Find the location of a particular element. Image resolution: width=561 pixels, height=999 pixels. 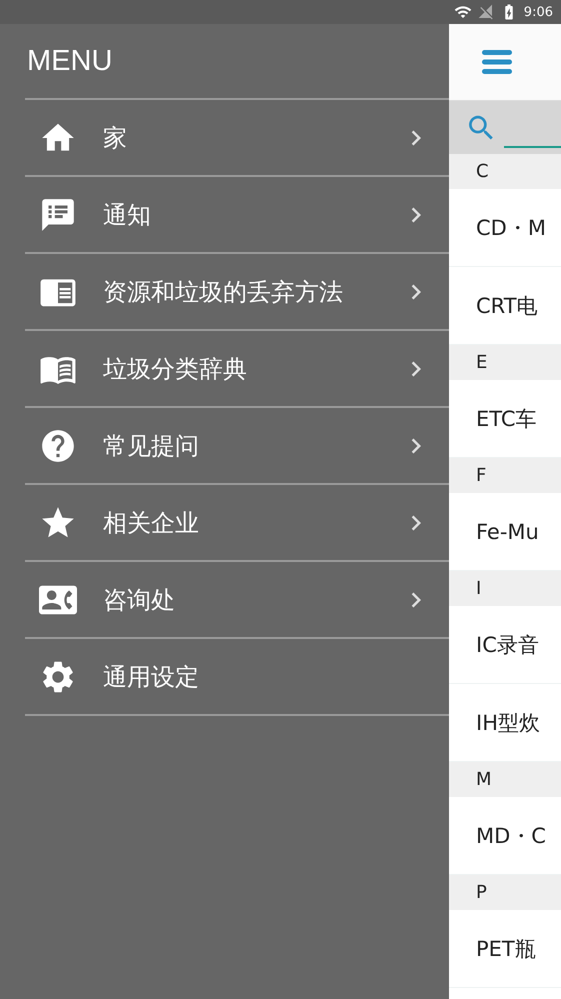

section-header: C is located at coordinates (505, 171).